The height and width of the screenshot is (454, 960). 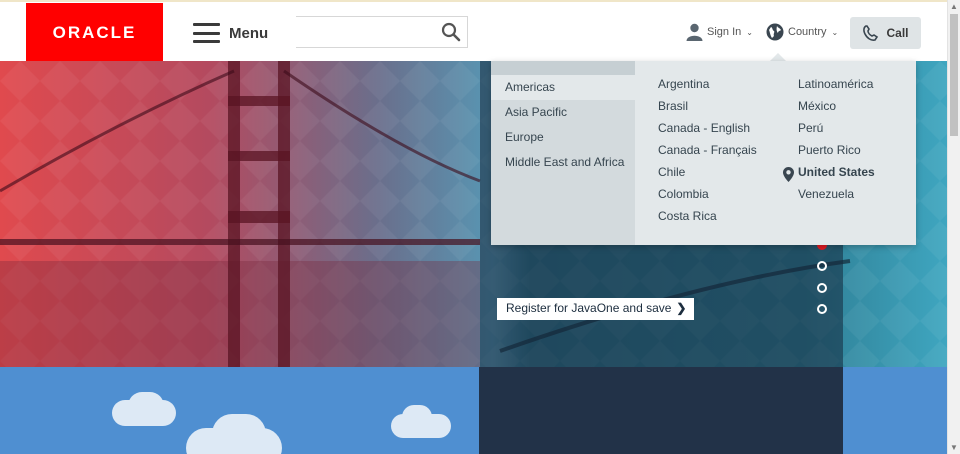 What do you see at coordinates (836, 150) in the screenshot?
I see `country-link: Puerto Rico` at bounding box center [836, 150].